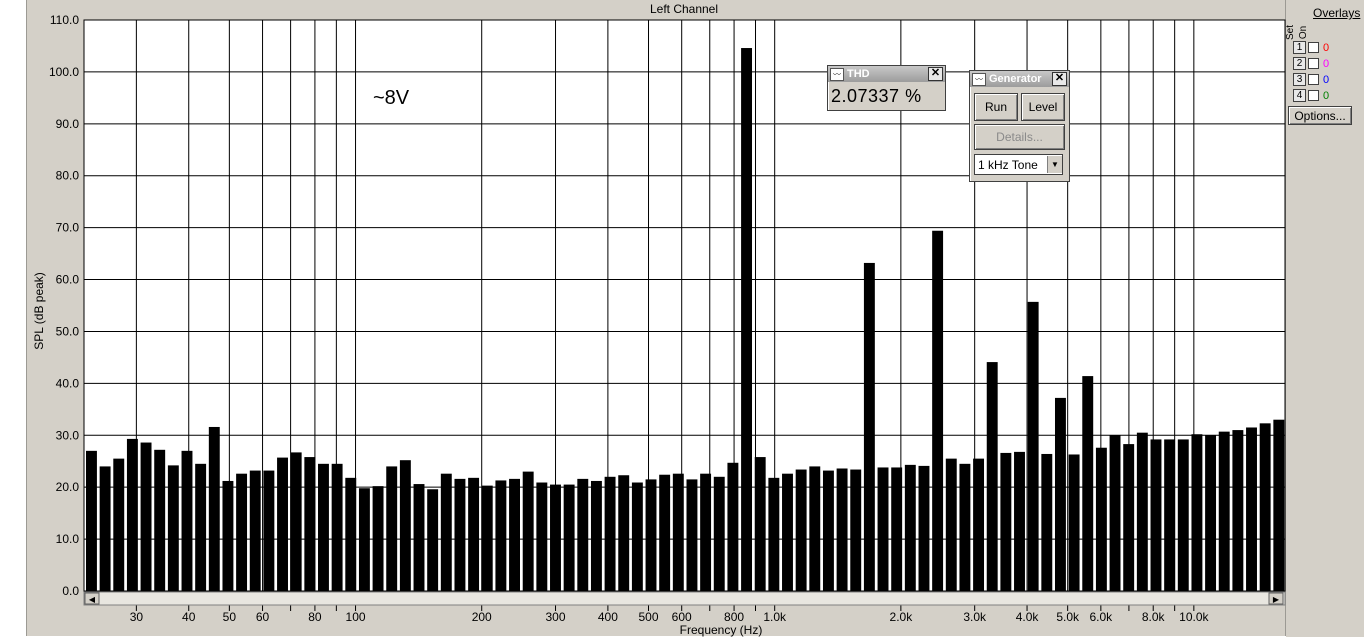 This screenshot has width=1364, height=637. What do you see at coordinates (1043, 107) in the screenshot?
I see `level-button: Level` at bounding box center [1043, 107].